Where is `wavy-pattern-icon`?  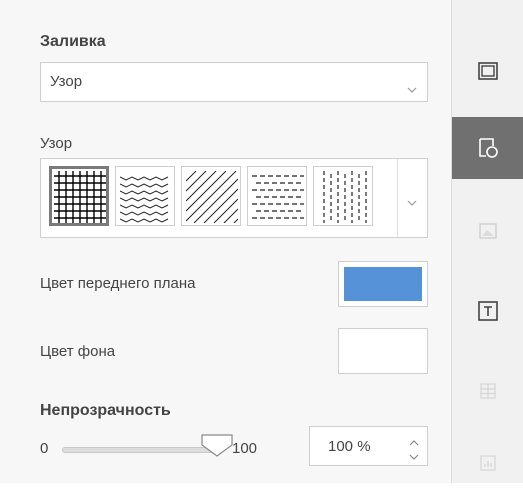
wavy-pattern-icon is located at coordinates (144, 199).